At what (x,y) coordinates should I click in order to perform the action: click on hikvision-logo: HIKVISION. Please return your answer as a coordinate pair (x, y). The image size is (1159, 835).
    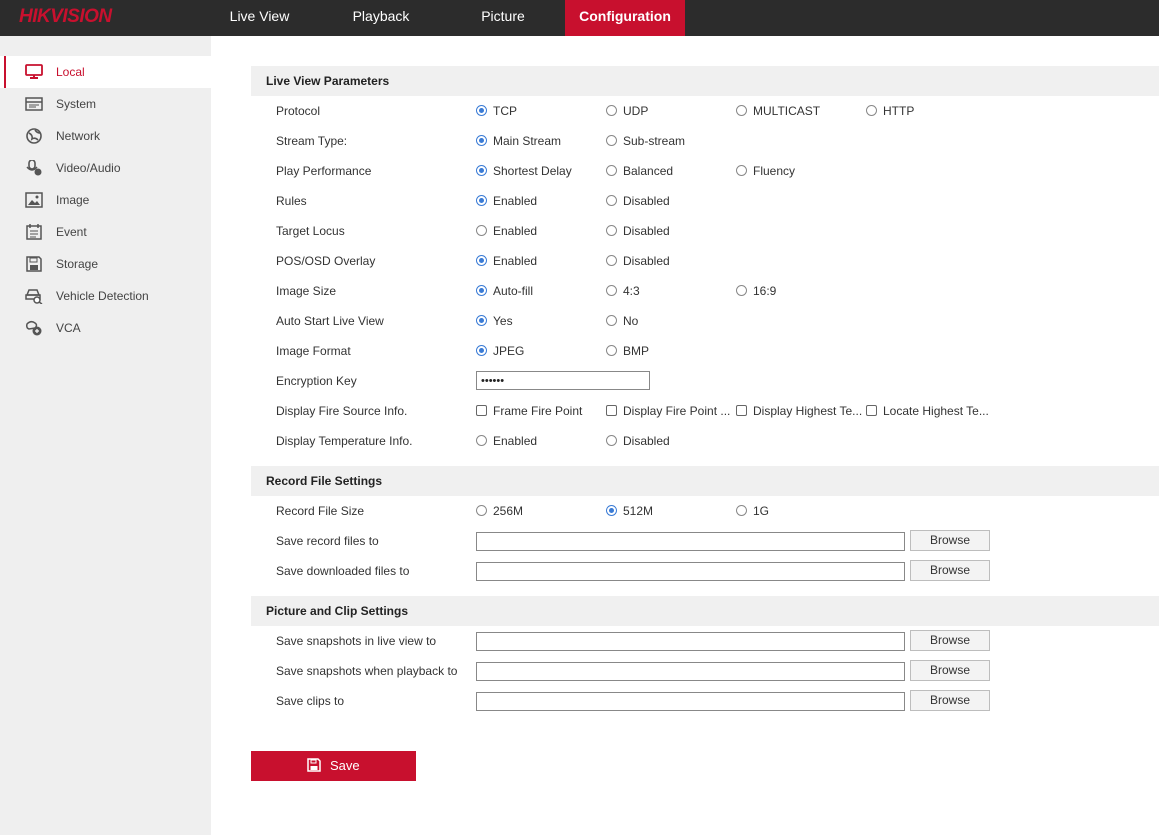
    Looking at the image, I should click on (65, 16).